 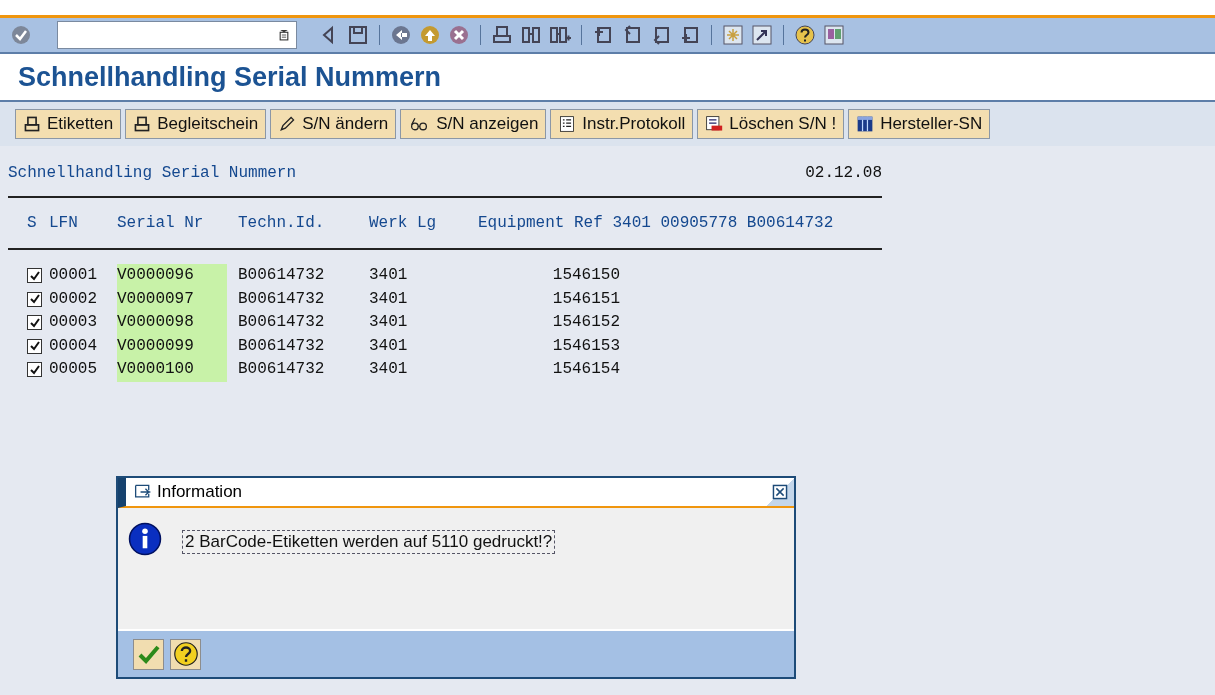 I want to click on toolbar-button: Begleitschein, so click(x=196, y=124).